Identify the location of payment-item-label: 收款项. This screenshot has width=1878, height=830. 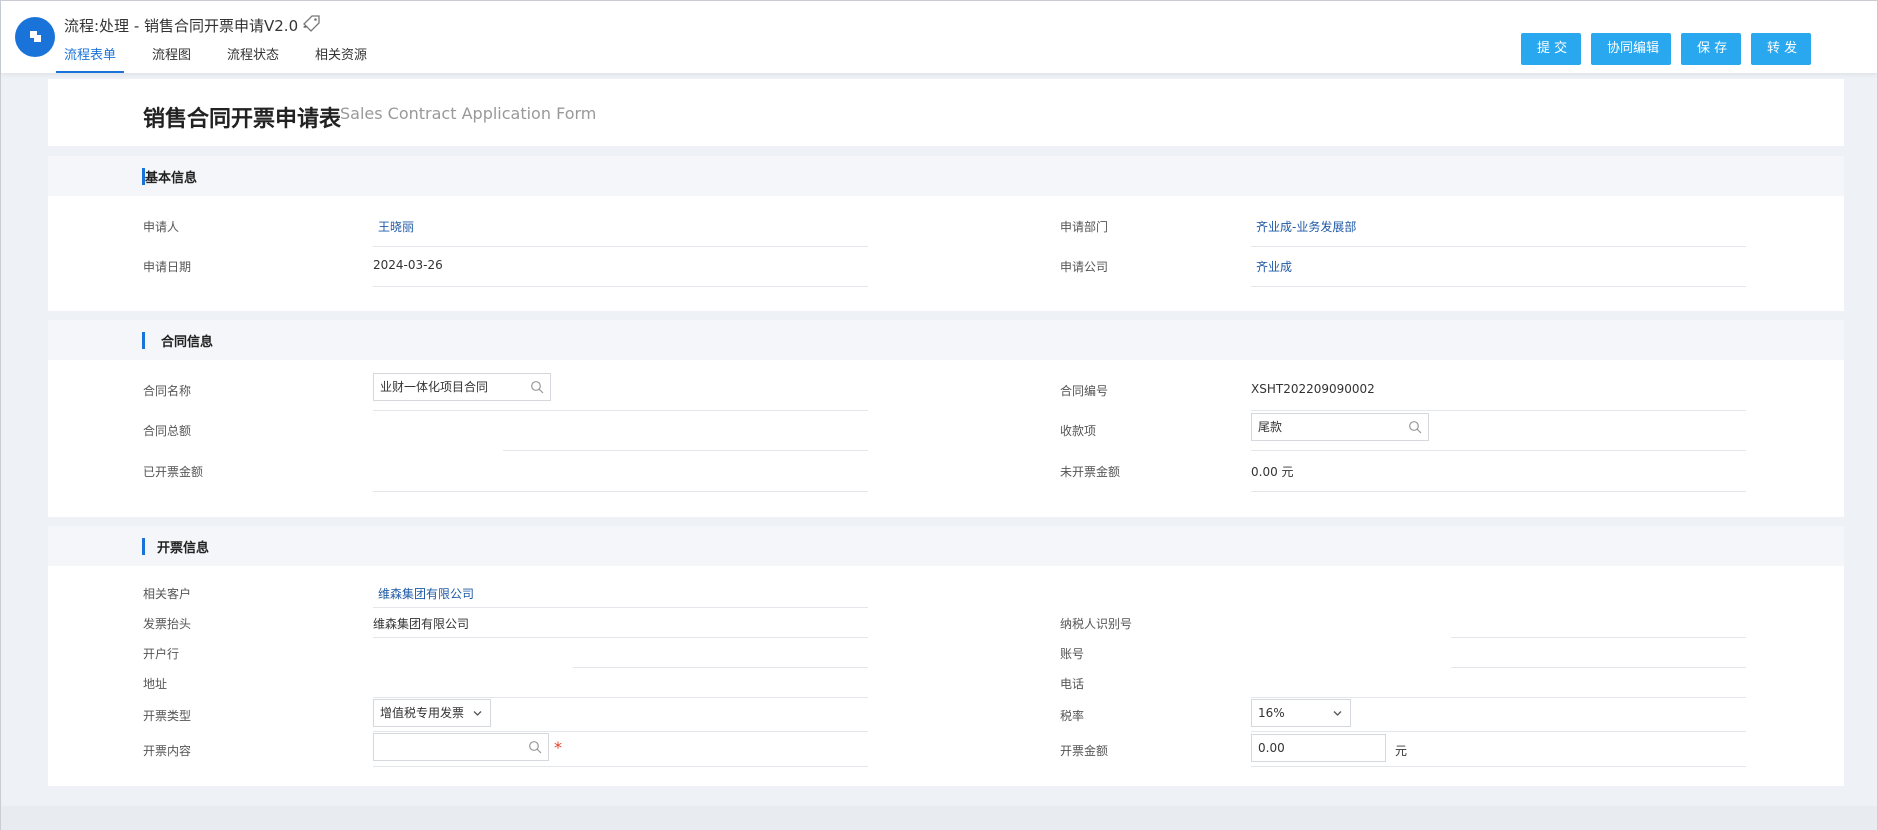
(1078, 431).